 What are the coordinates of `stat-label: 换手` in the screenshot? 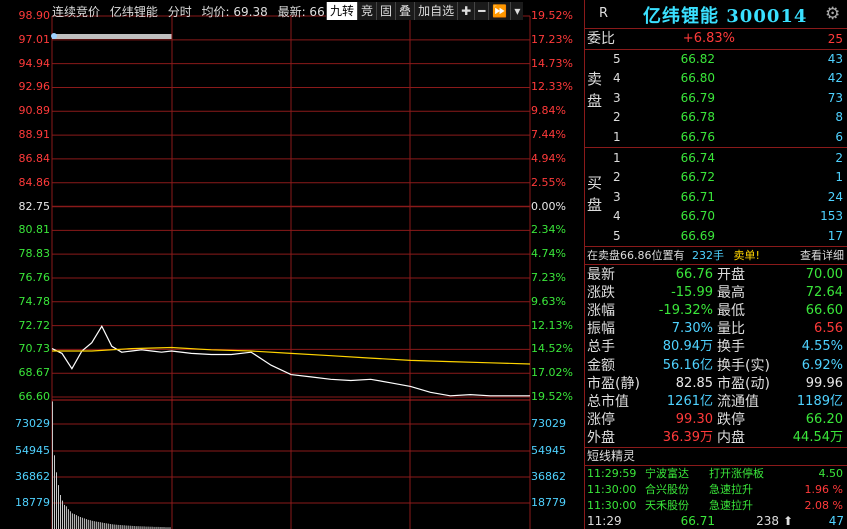 It's located at (731, 347).